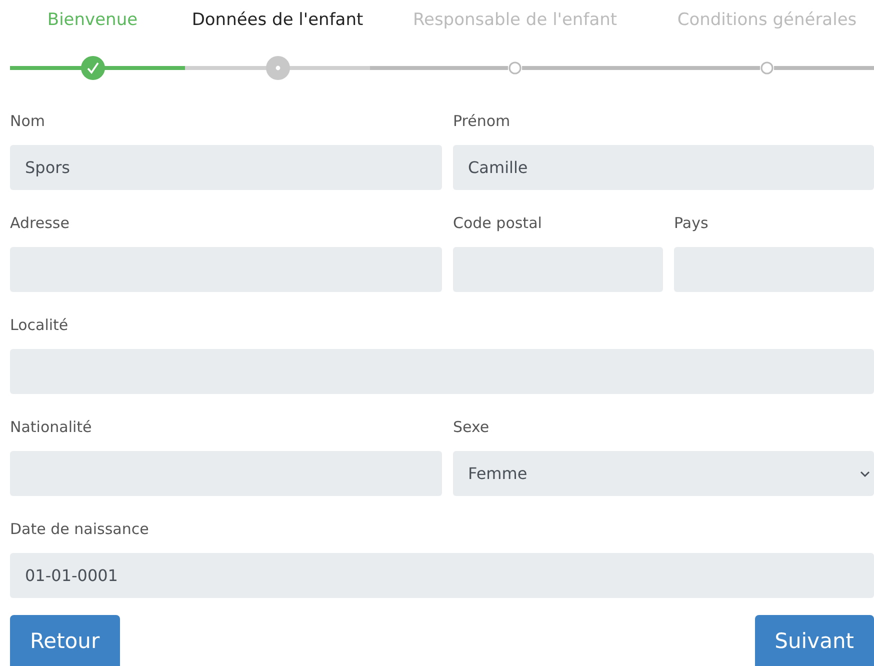  What do you see at coordinates (663, 473) in the screenshot?
I see `select-field: Femme` at bounding box center [663, 473].